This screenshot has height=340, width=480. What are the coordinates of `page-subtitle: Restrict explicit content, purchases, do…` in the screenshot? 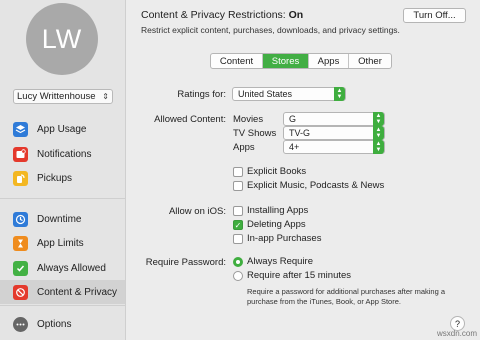 It's located at (270, 30).